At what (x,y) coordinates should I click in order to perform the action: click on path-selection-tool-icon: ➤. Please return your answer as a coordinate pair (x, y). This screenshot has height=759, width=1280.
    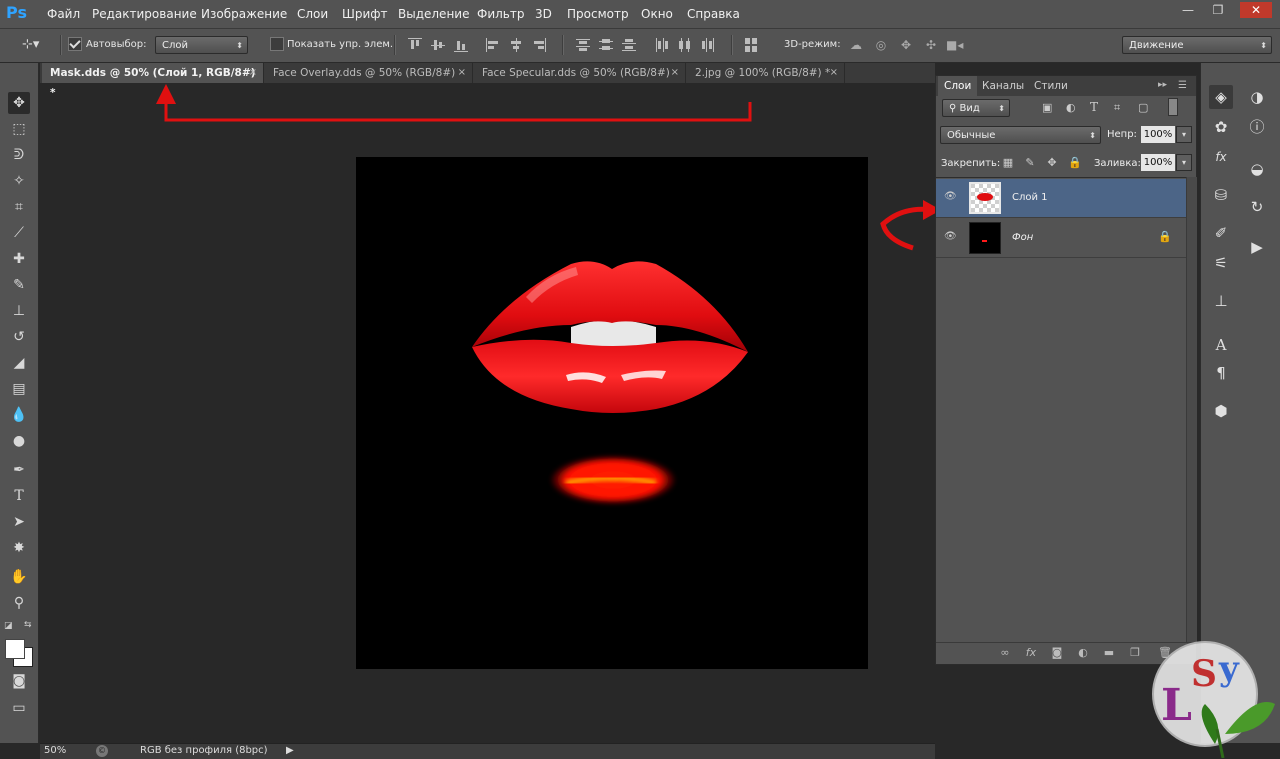
    Looking at the image, I should click on (19, 522).